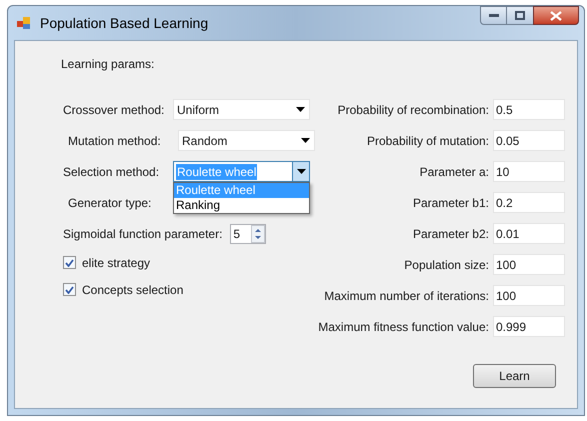 The image size is (587, 421). Describe the element at coordinates (116, 263) in the screenshot. I see `checkbox-label: elite strategy` at that location.